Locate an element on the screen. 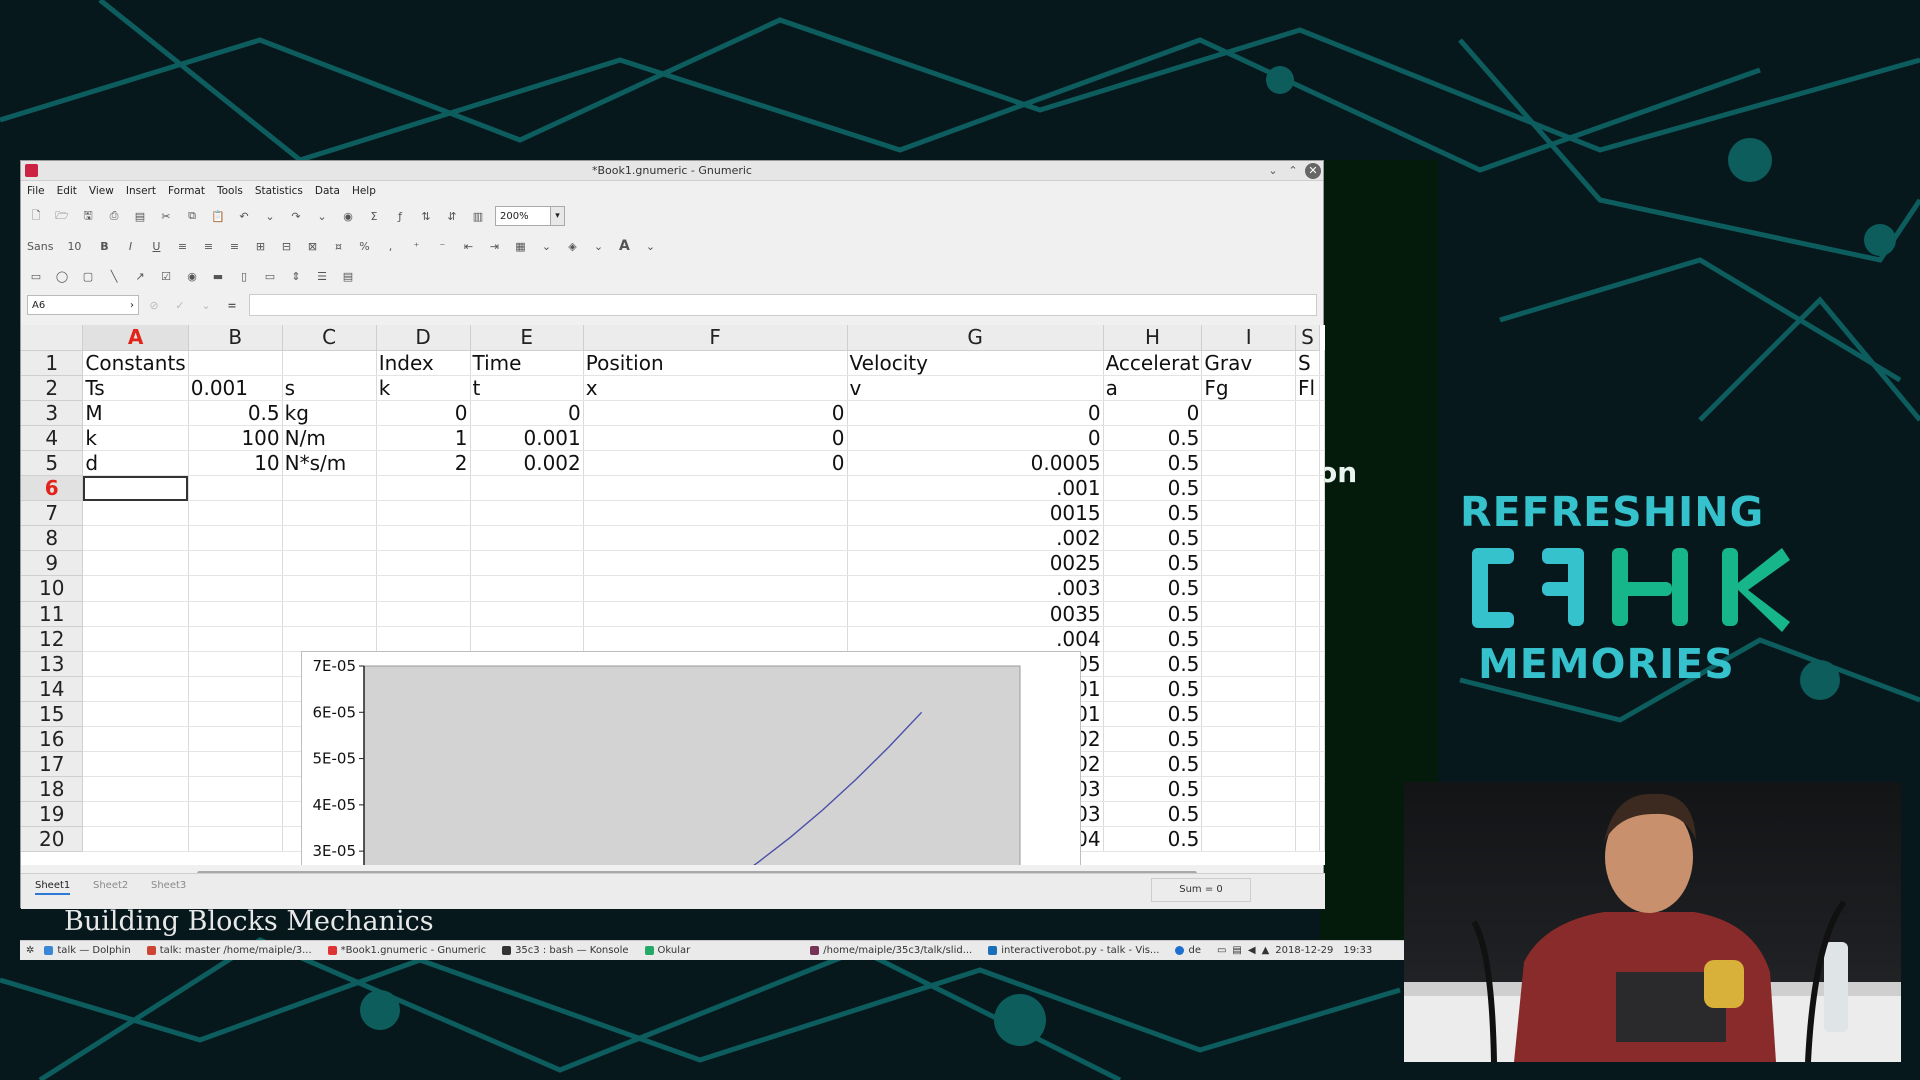 The image size is (1920, 1080). equals-sign: = is located at coordinates (232, 305).